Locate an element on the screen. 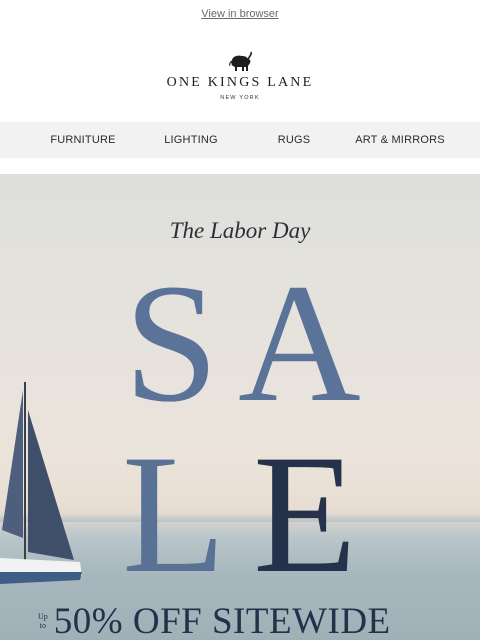 The image size is (480, 640). nav-item-furniture: FURNITURE is located at coordinates (82, 140).